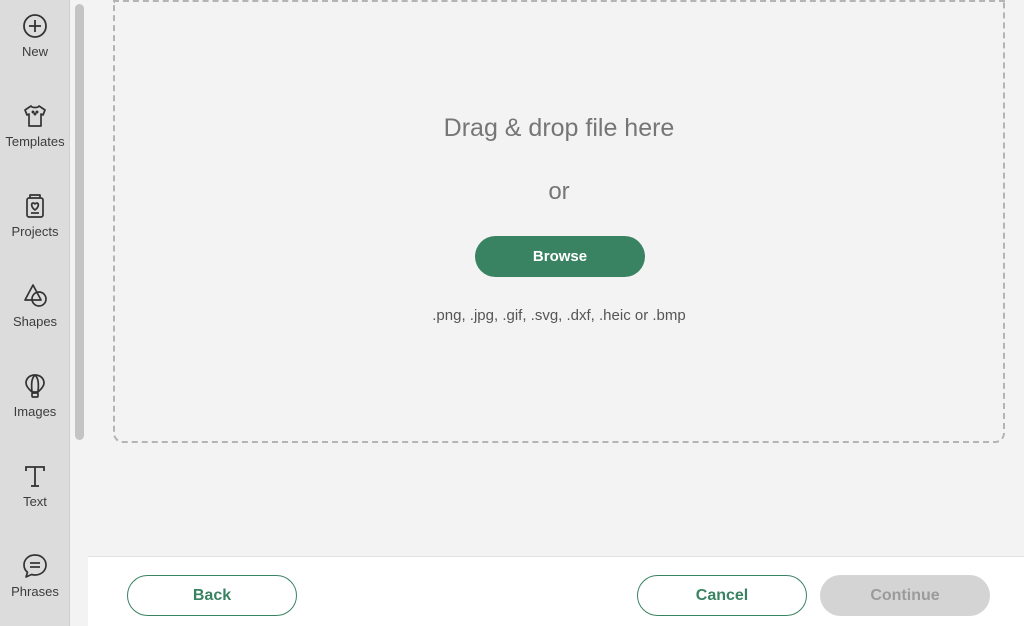 This screenshot has width=1024, height=626. What do you see at coordinates (35, 116) in the screenshot?
I see `tshirt-icon` at bounding box center [35, 116].